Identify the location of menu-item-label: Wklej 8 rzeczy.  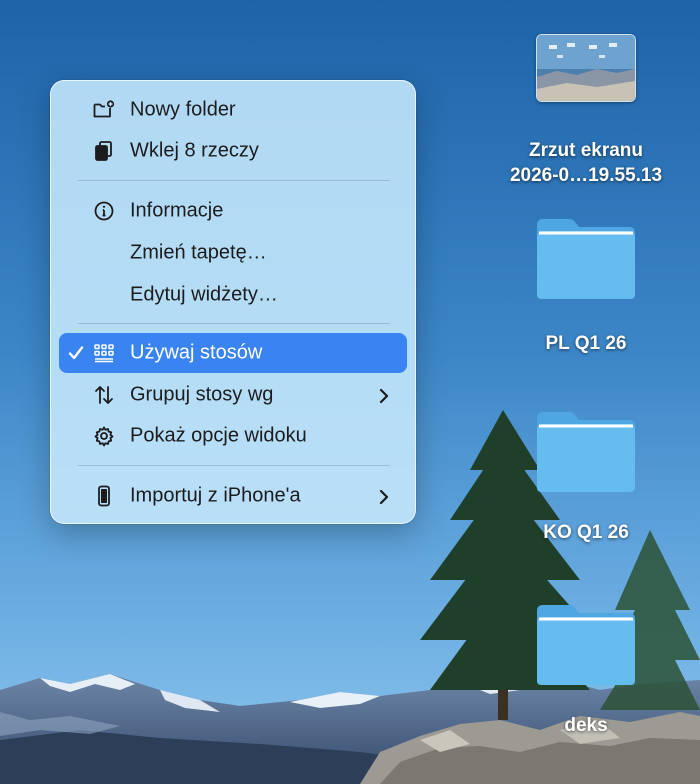
(194, 150).